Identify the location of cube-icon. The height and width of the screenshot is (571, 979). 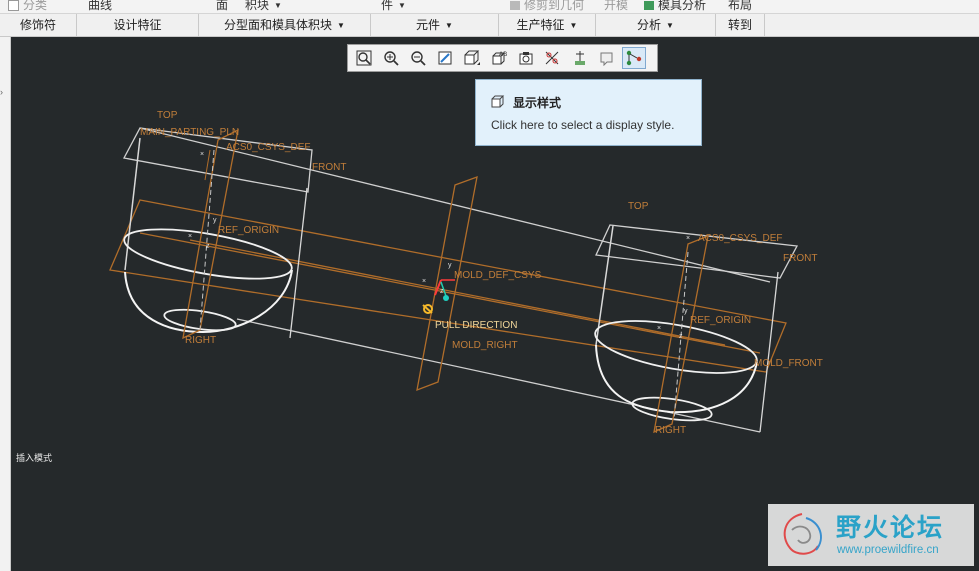
(498, 101).